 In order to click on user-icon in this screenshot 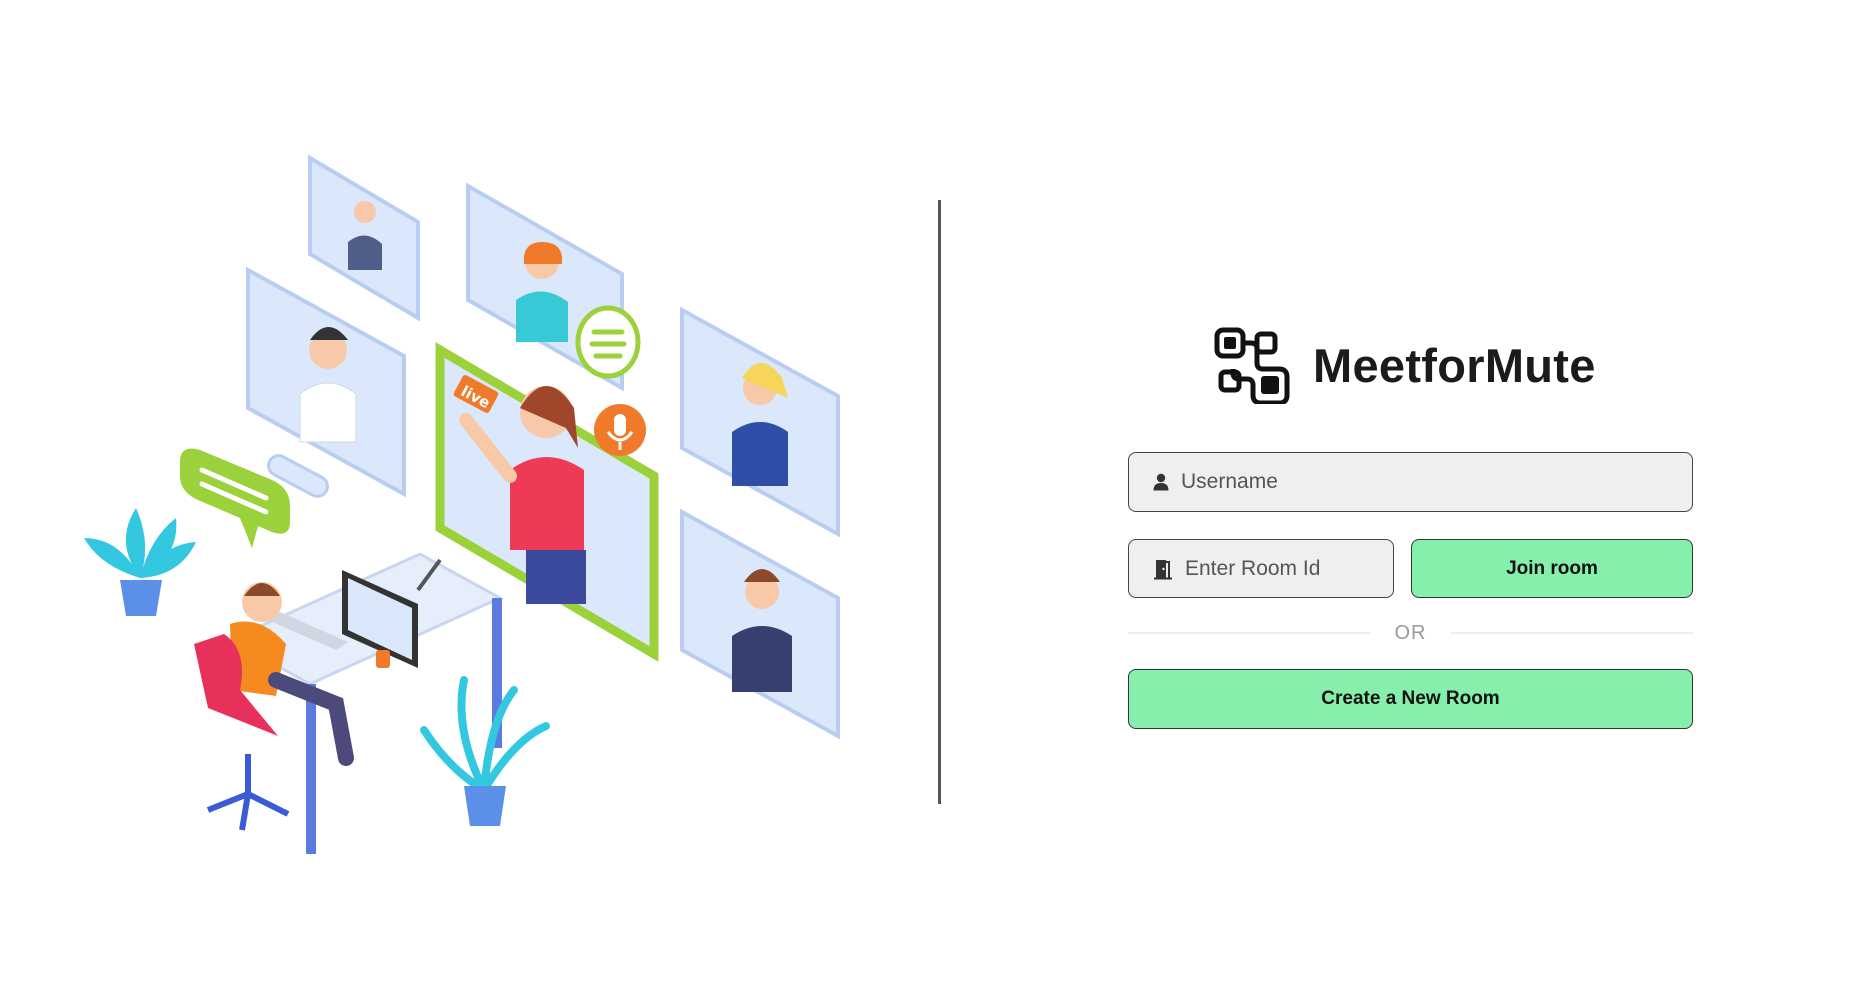, I will do `click(1161, 482)`.